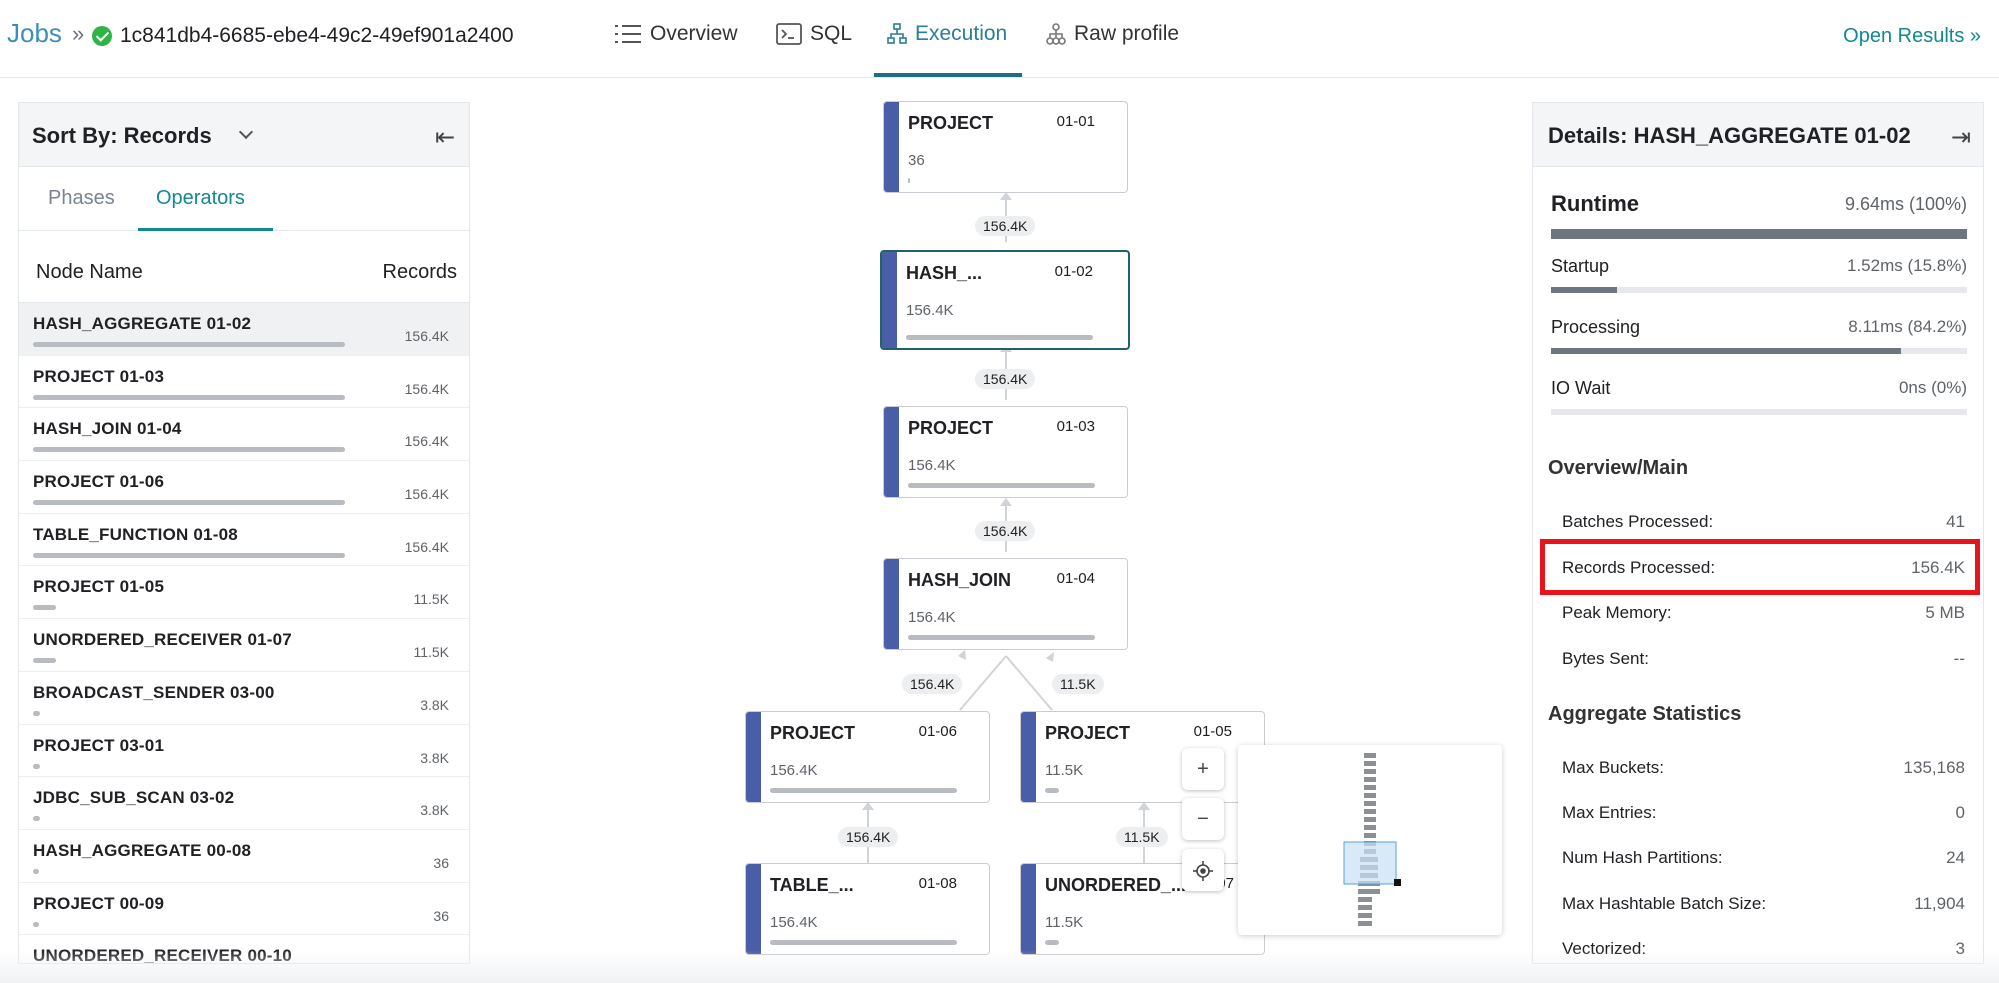 The height and width of the screenshot is (983, 1999). I want to click on stat-max-entries: Max Entries: 0, so click(1763, 818).